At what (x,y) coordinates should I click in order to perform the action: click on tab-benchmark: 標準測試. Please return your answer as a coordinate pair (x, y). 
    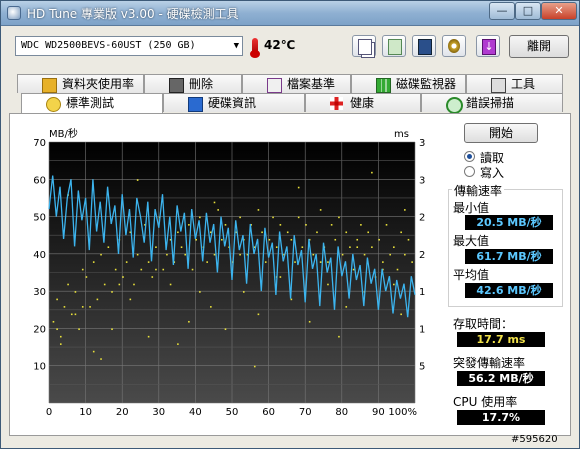
    Looking at the image, I should click on (92, 103).